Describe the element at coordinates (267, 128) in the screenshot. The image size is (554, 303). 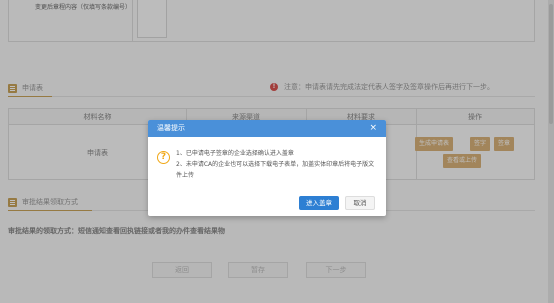
I see `dialog-header: 温馨提示 ×` at that location.